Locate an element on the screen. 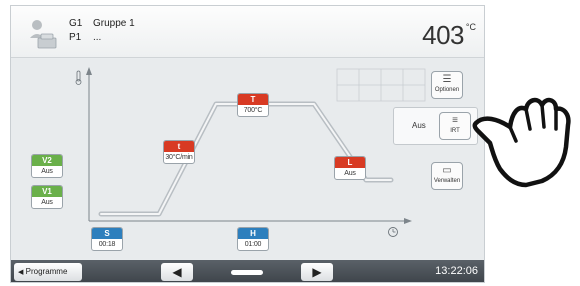 The height and width of the screenshot is (286, 580). y-axis-arrow is located at coordinates (89, 71).